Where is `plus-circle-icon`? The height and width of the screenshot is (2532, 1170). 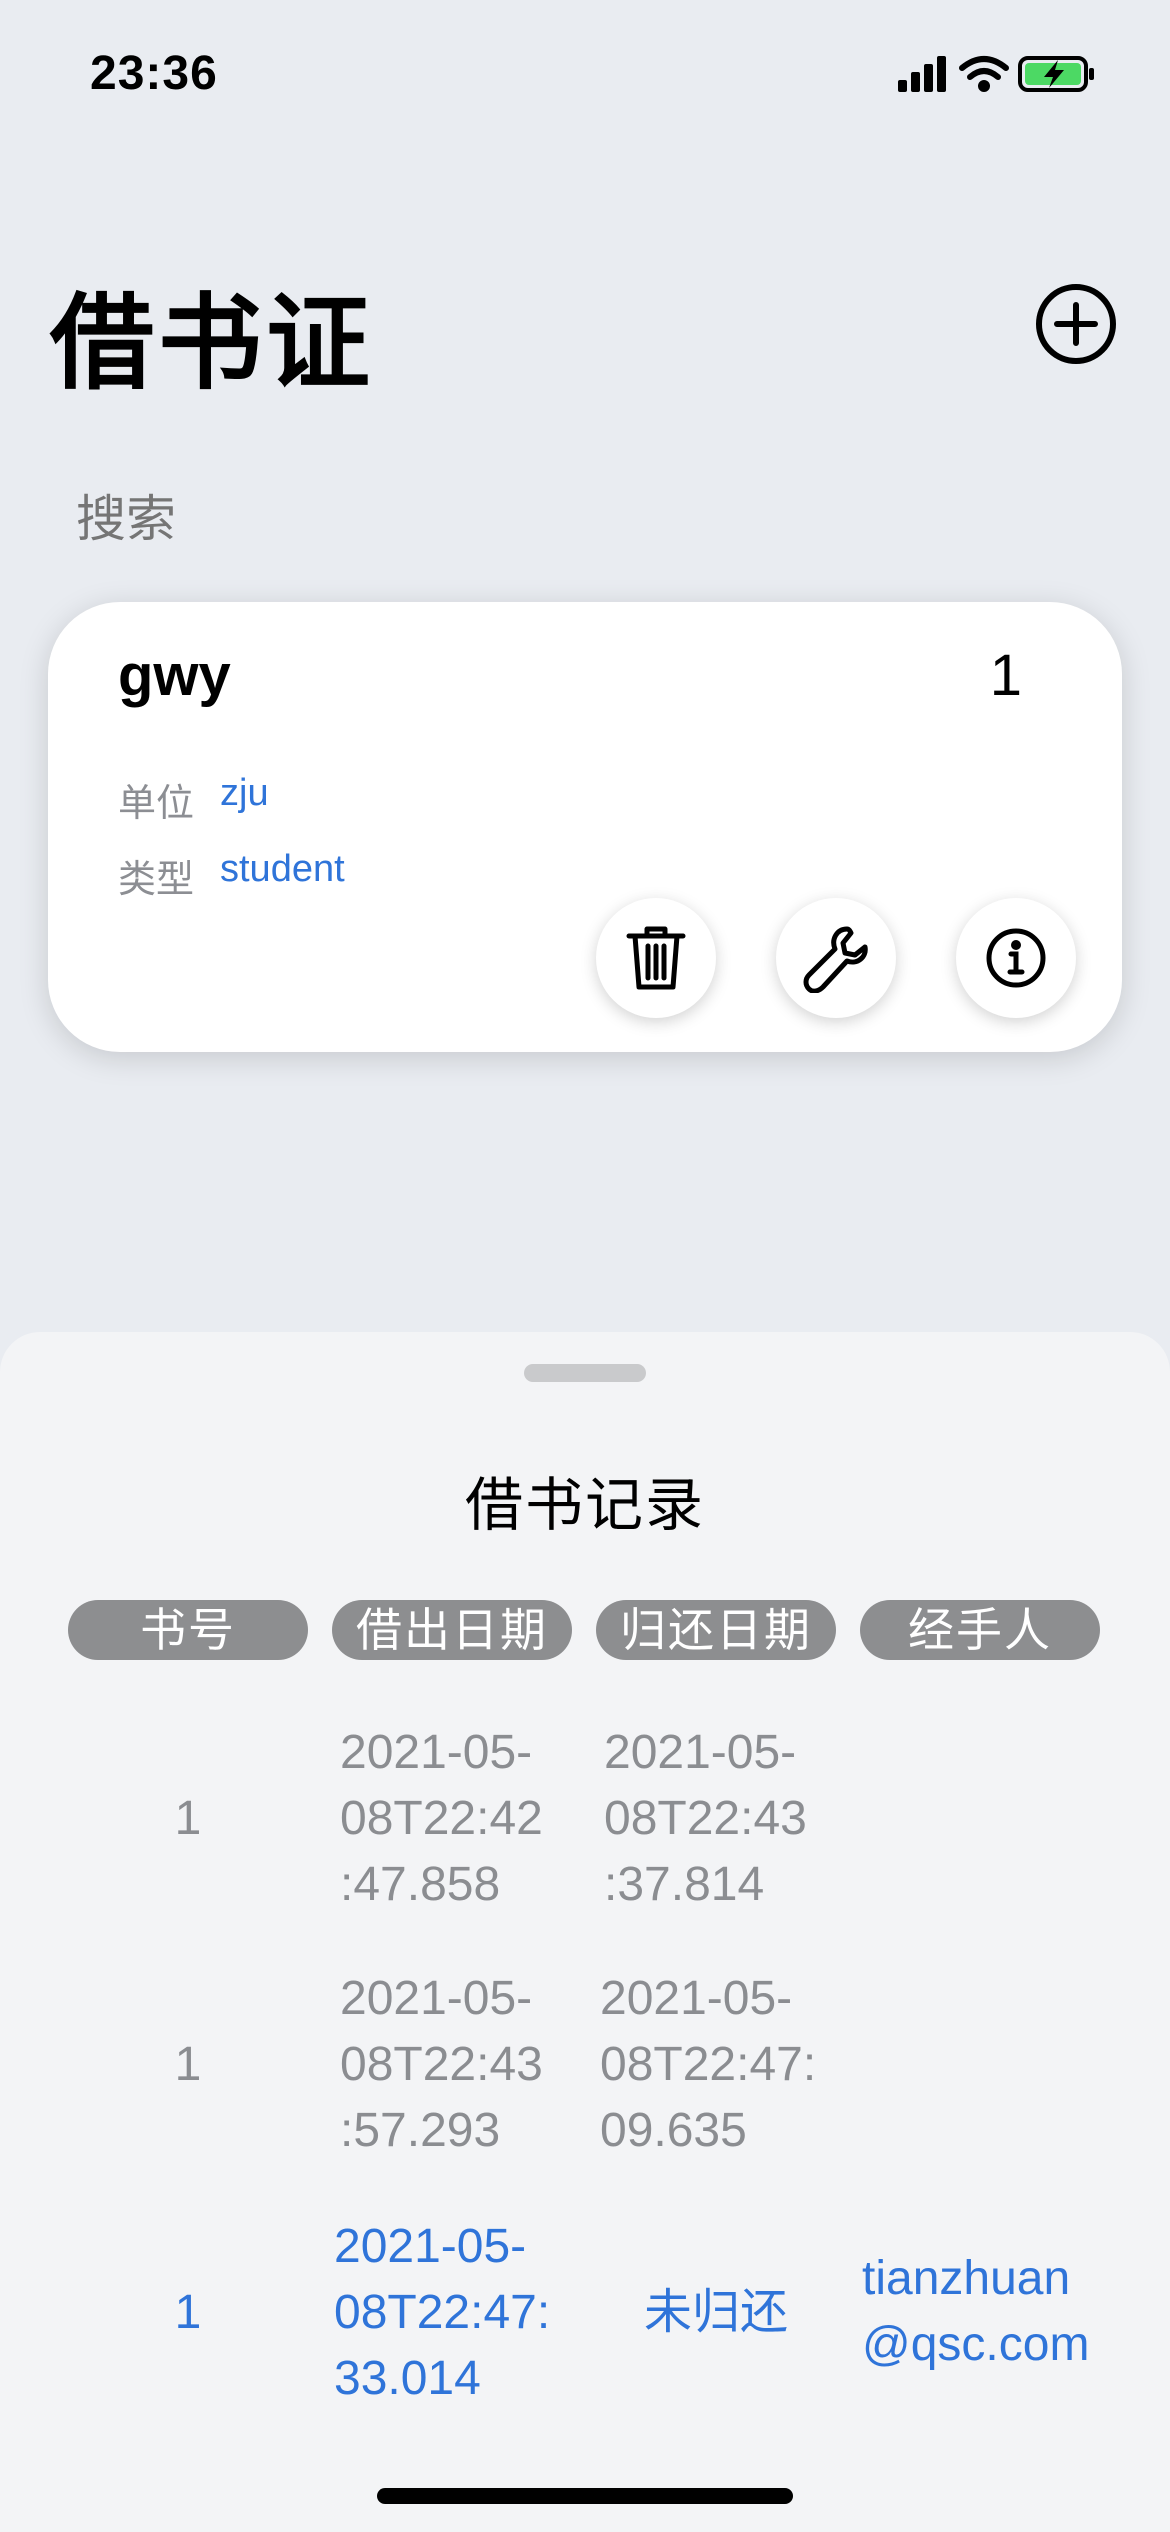
plus-circle-icon is located at coordinates (1076, 324).